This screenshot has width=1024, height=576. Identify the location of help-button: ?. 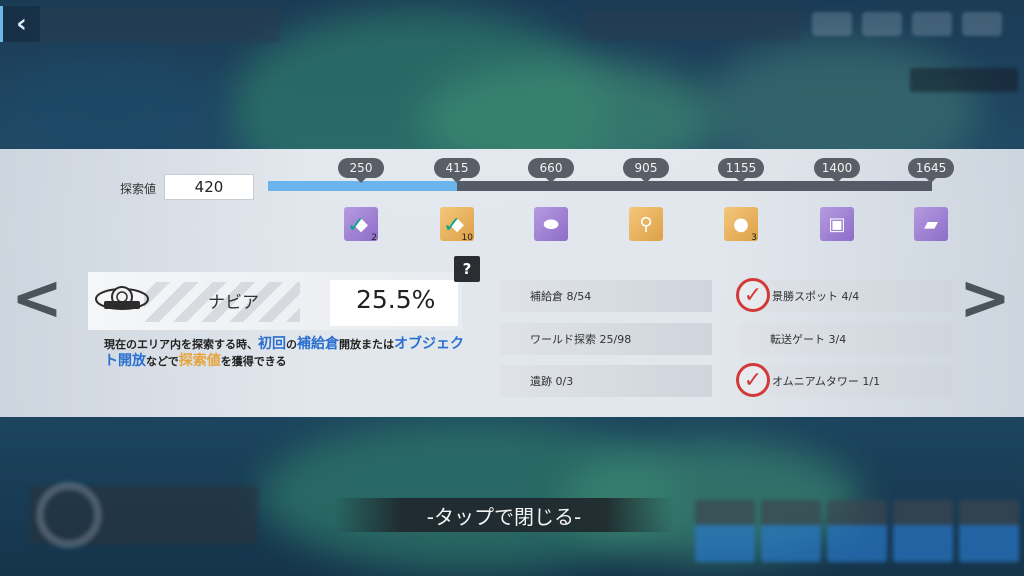
(467, 269).